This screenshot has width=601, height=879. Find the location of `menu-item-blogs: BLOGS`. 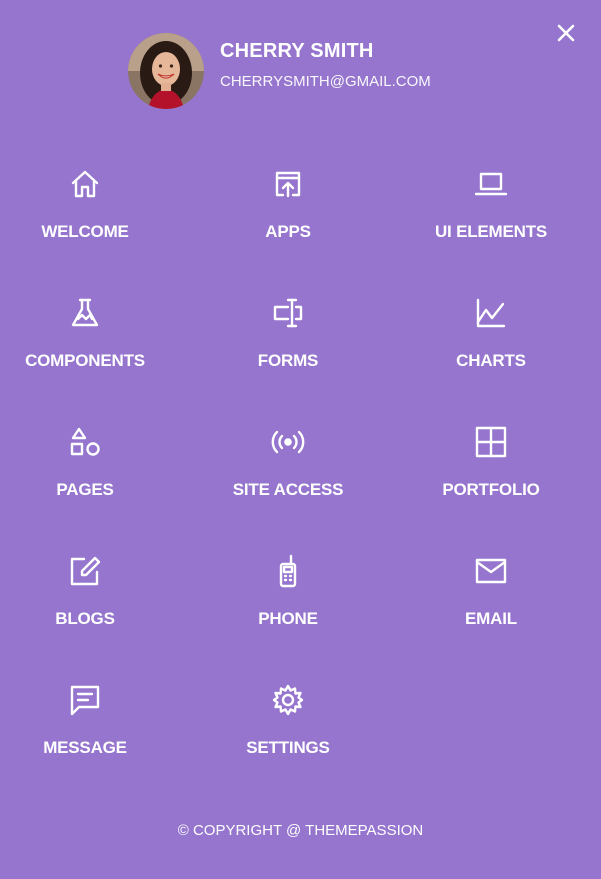

menu-item-blogs: BLOGS is located at coordinates (85, 609).